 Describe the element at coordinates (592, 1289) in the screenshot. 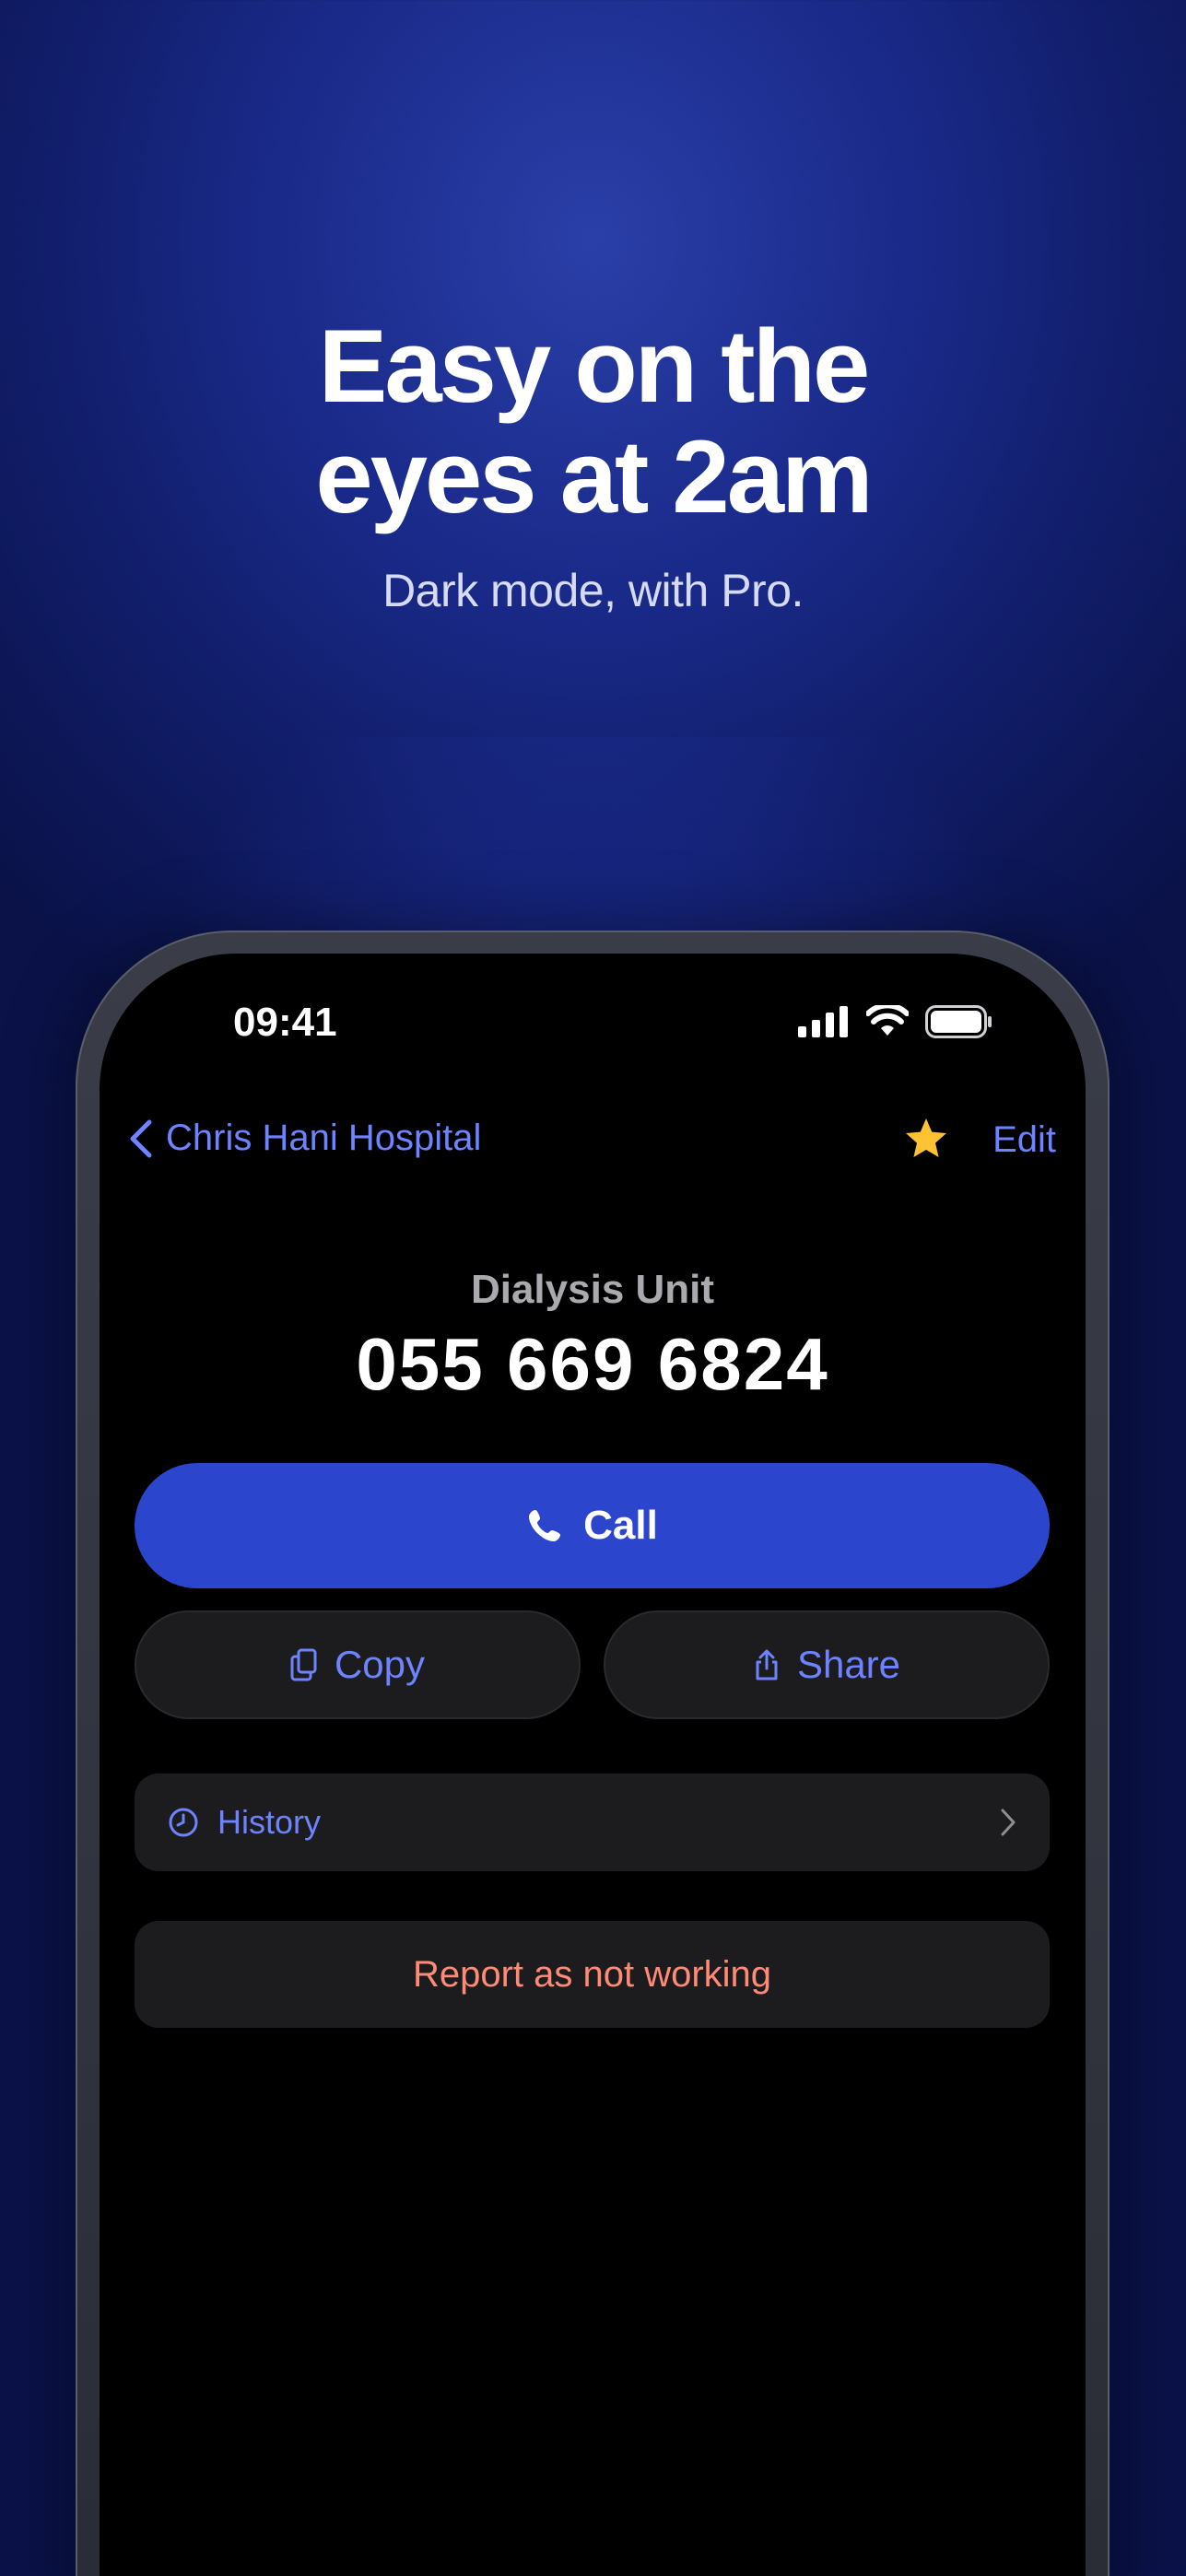

I see `unit-label: Dialysis Unit` at that location.